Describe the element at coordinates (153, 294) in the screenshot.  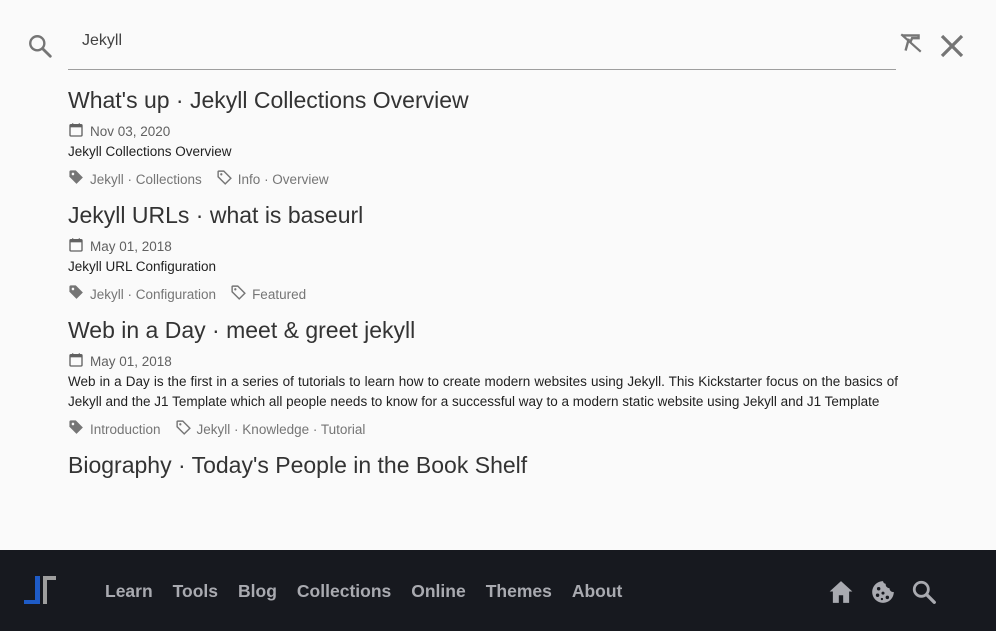
I see `result-categories: Jekyll · Configuration` at that location.